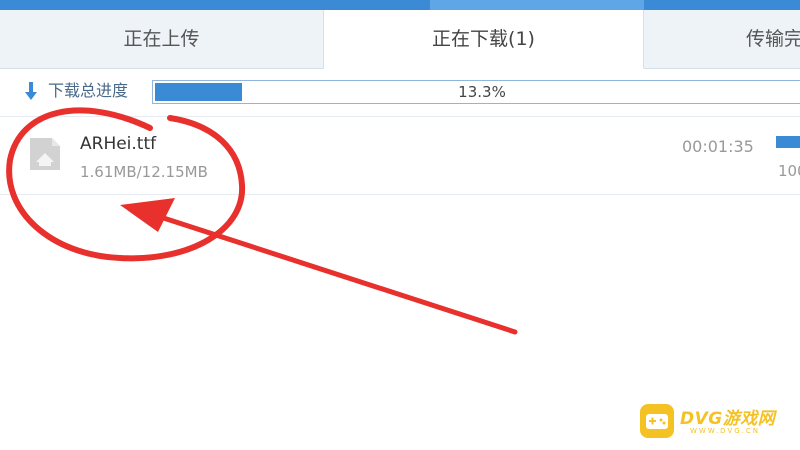 This screenshot has height=450, width=800. What do you see at coordinates (400, 5) in the screenshot?
I see `window-top-bar` at bounding box center [400, 5].